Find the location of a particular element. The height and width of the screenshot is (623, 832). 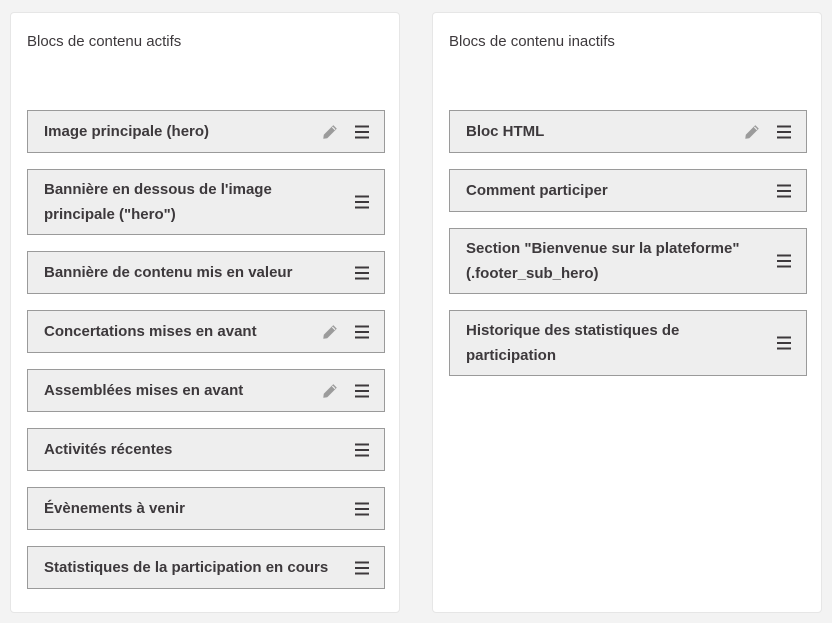

content-block-label: Concertations mises en avant is located at coordinates (150, 331).